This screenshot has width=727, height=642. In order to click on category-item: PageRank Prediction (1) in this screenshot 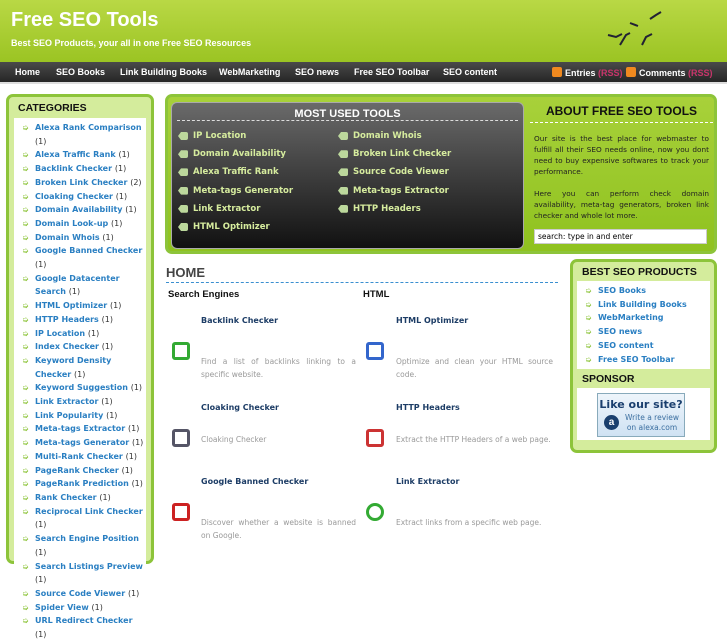, I will do `click(84, 484)`.